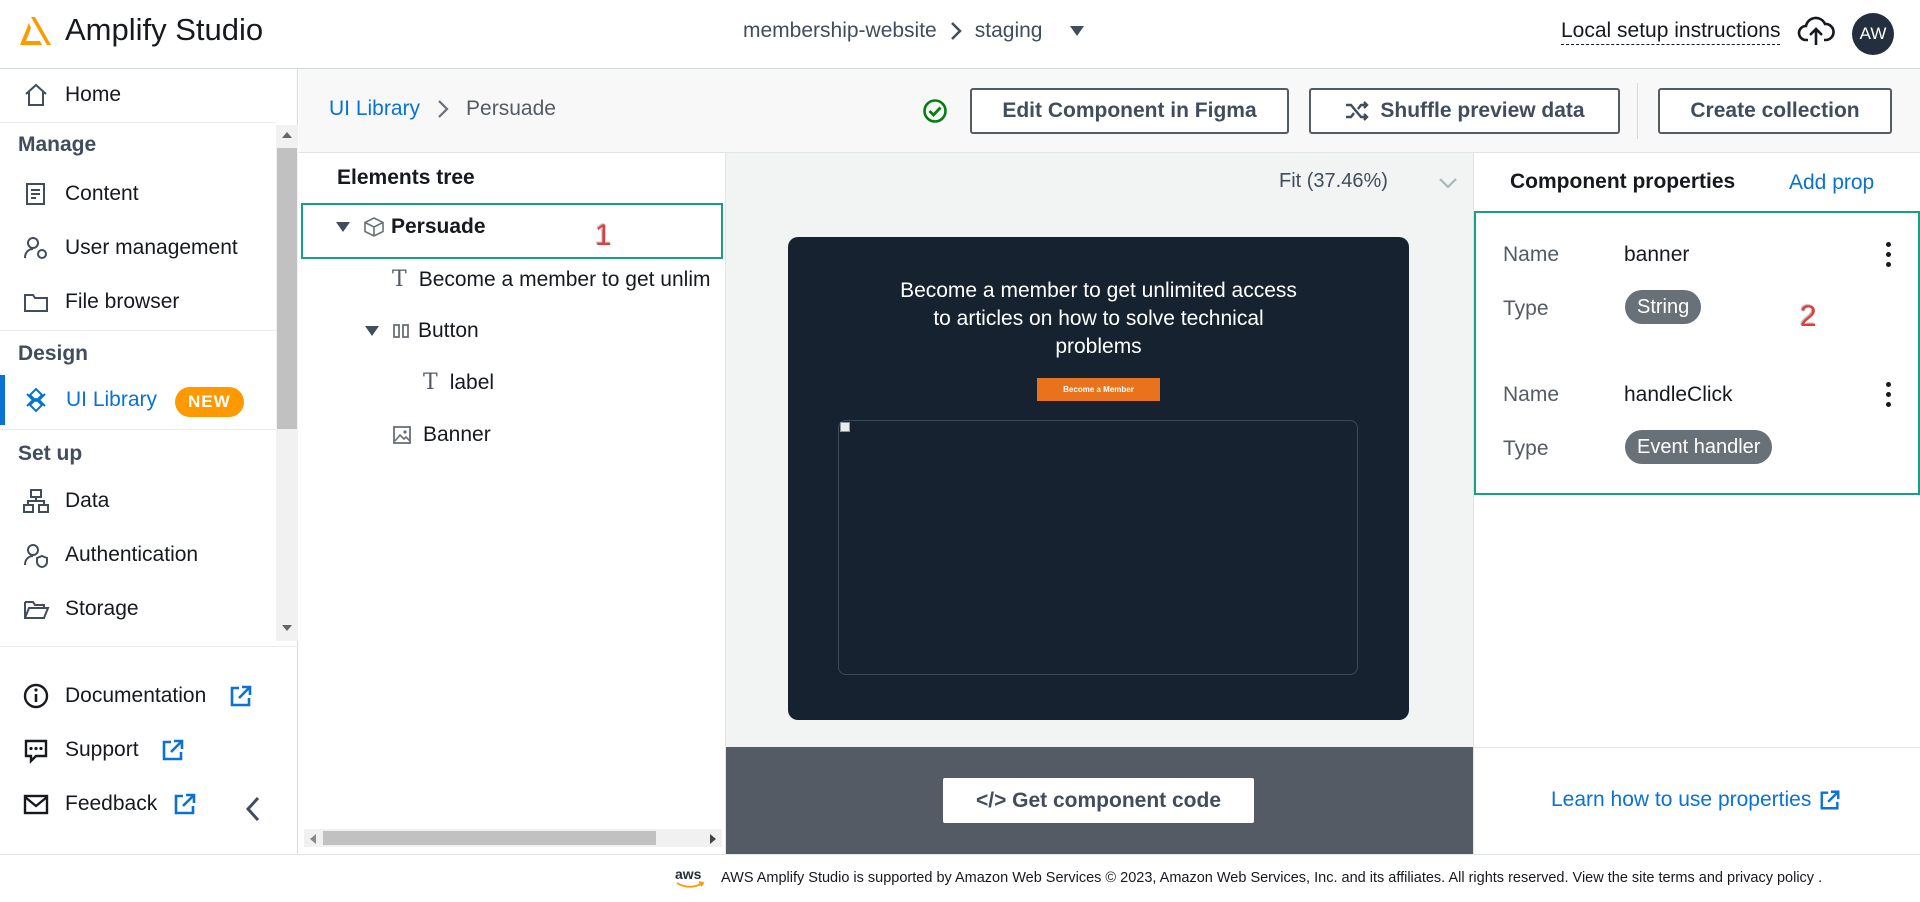  I want to click on active-indicator, so click(2, 400).